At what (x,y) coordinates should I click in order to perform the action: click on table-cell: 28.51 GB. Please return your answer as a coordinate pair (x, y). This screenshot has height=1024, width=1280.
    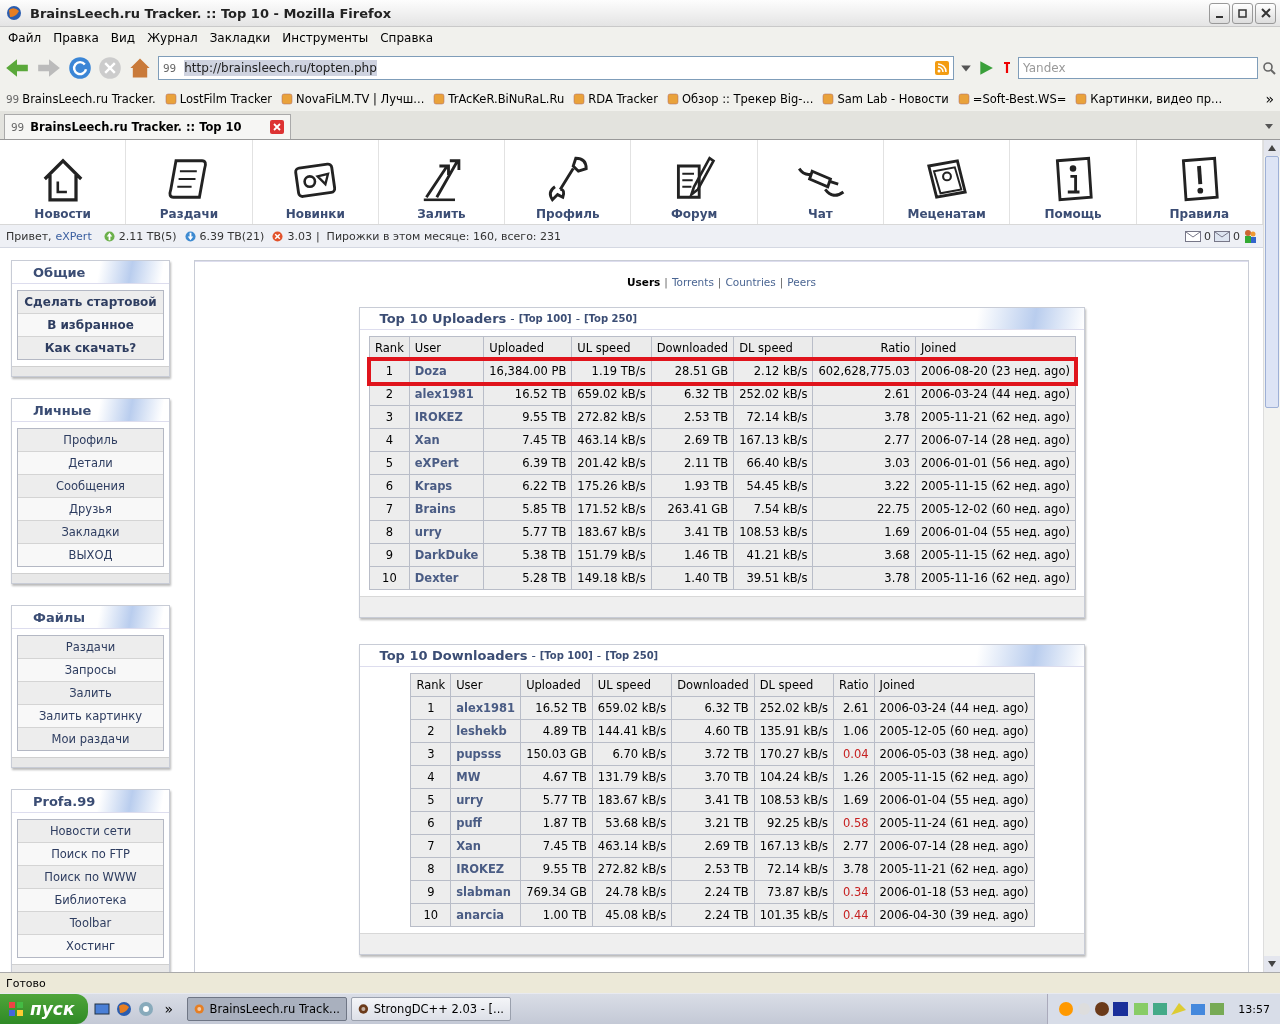
    Looking at the image, I should click on (692, 371).